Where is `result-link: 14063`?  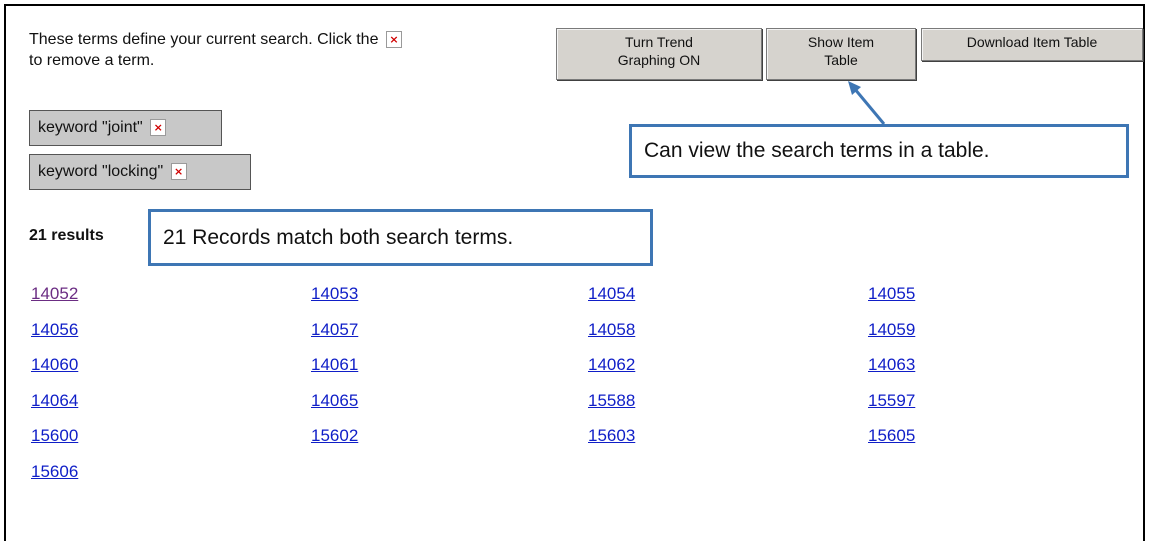 result-link: 14063 is located at coordinates (891, 365).